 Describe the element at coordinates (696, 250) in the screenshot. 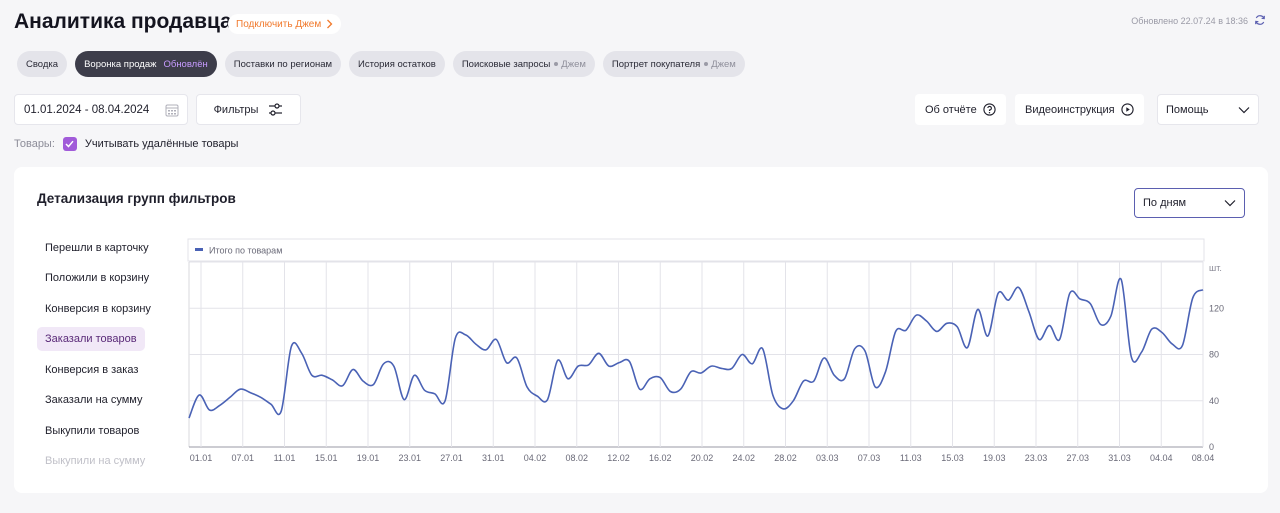

I see `legend-box` at that location.